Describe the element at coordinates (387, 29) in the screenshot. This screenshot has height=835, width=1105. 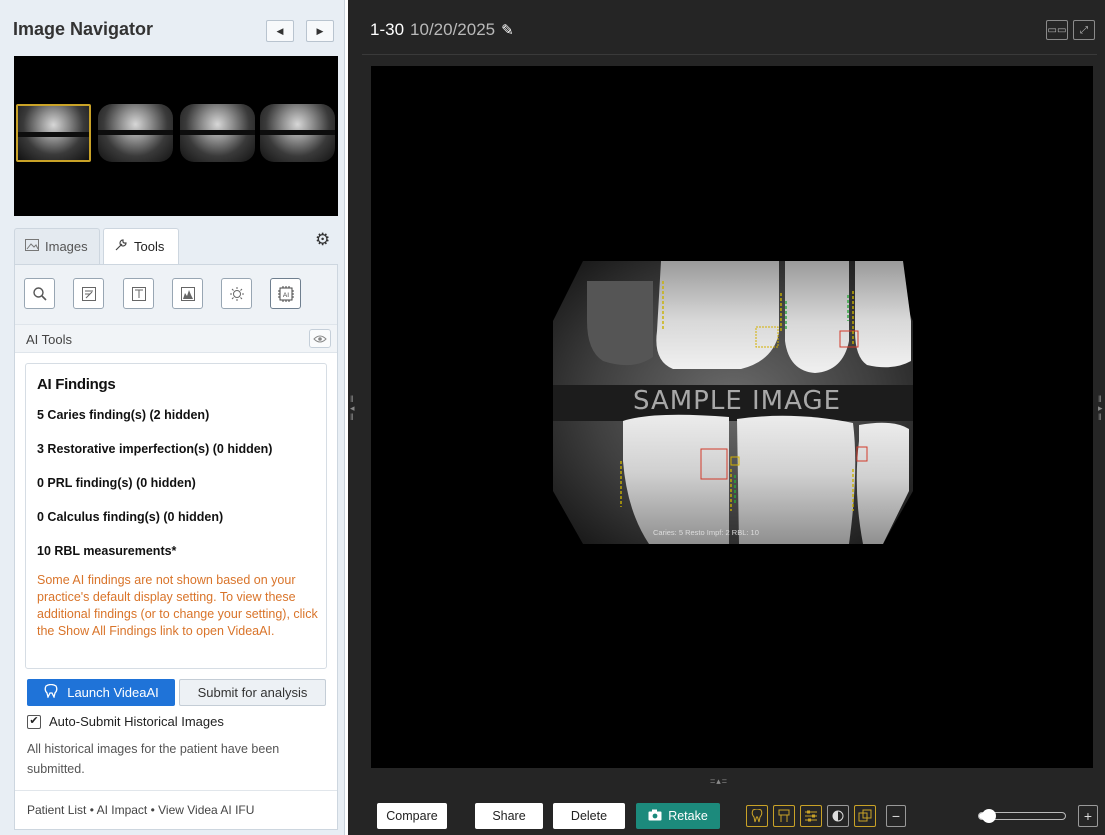
I see `image-number: 1-30` at that location.